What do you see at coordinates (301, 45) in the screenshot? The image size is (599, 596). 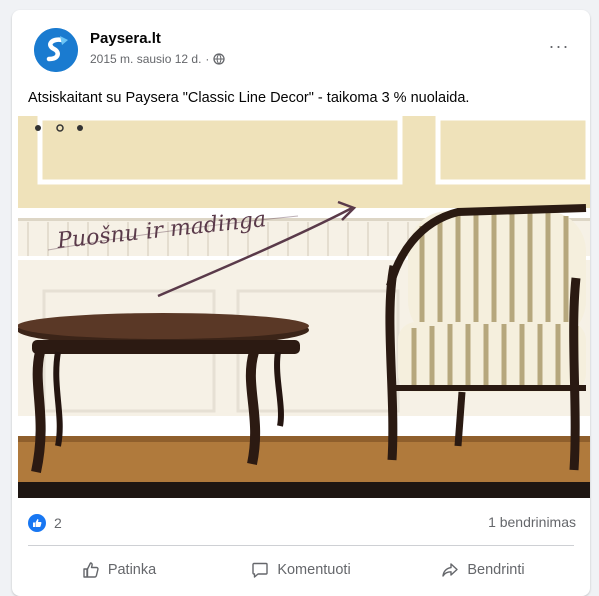 I see `post-header: Paysera.lt 2015 m. sausio 12 d. · ···` at bounding box center [301, 45].